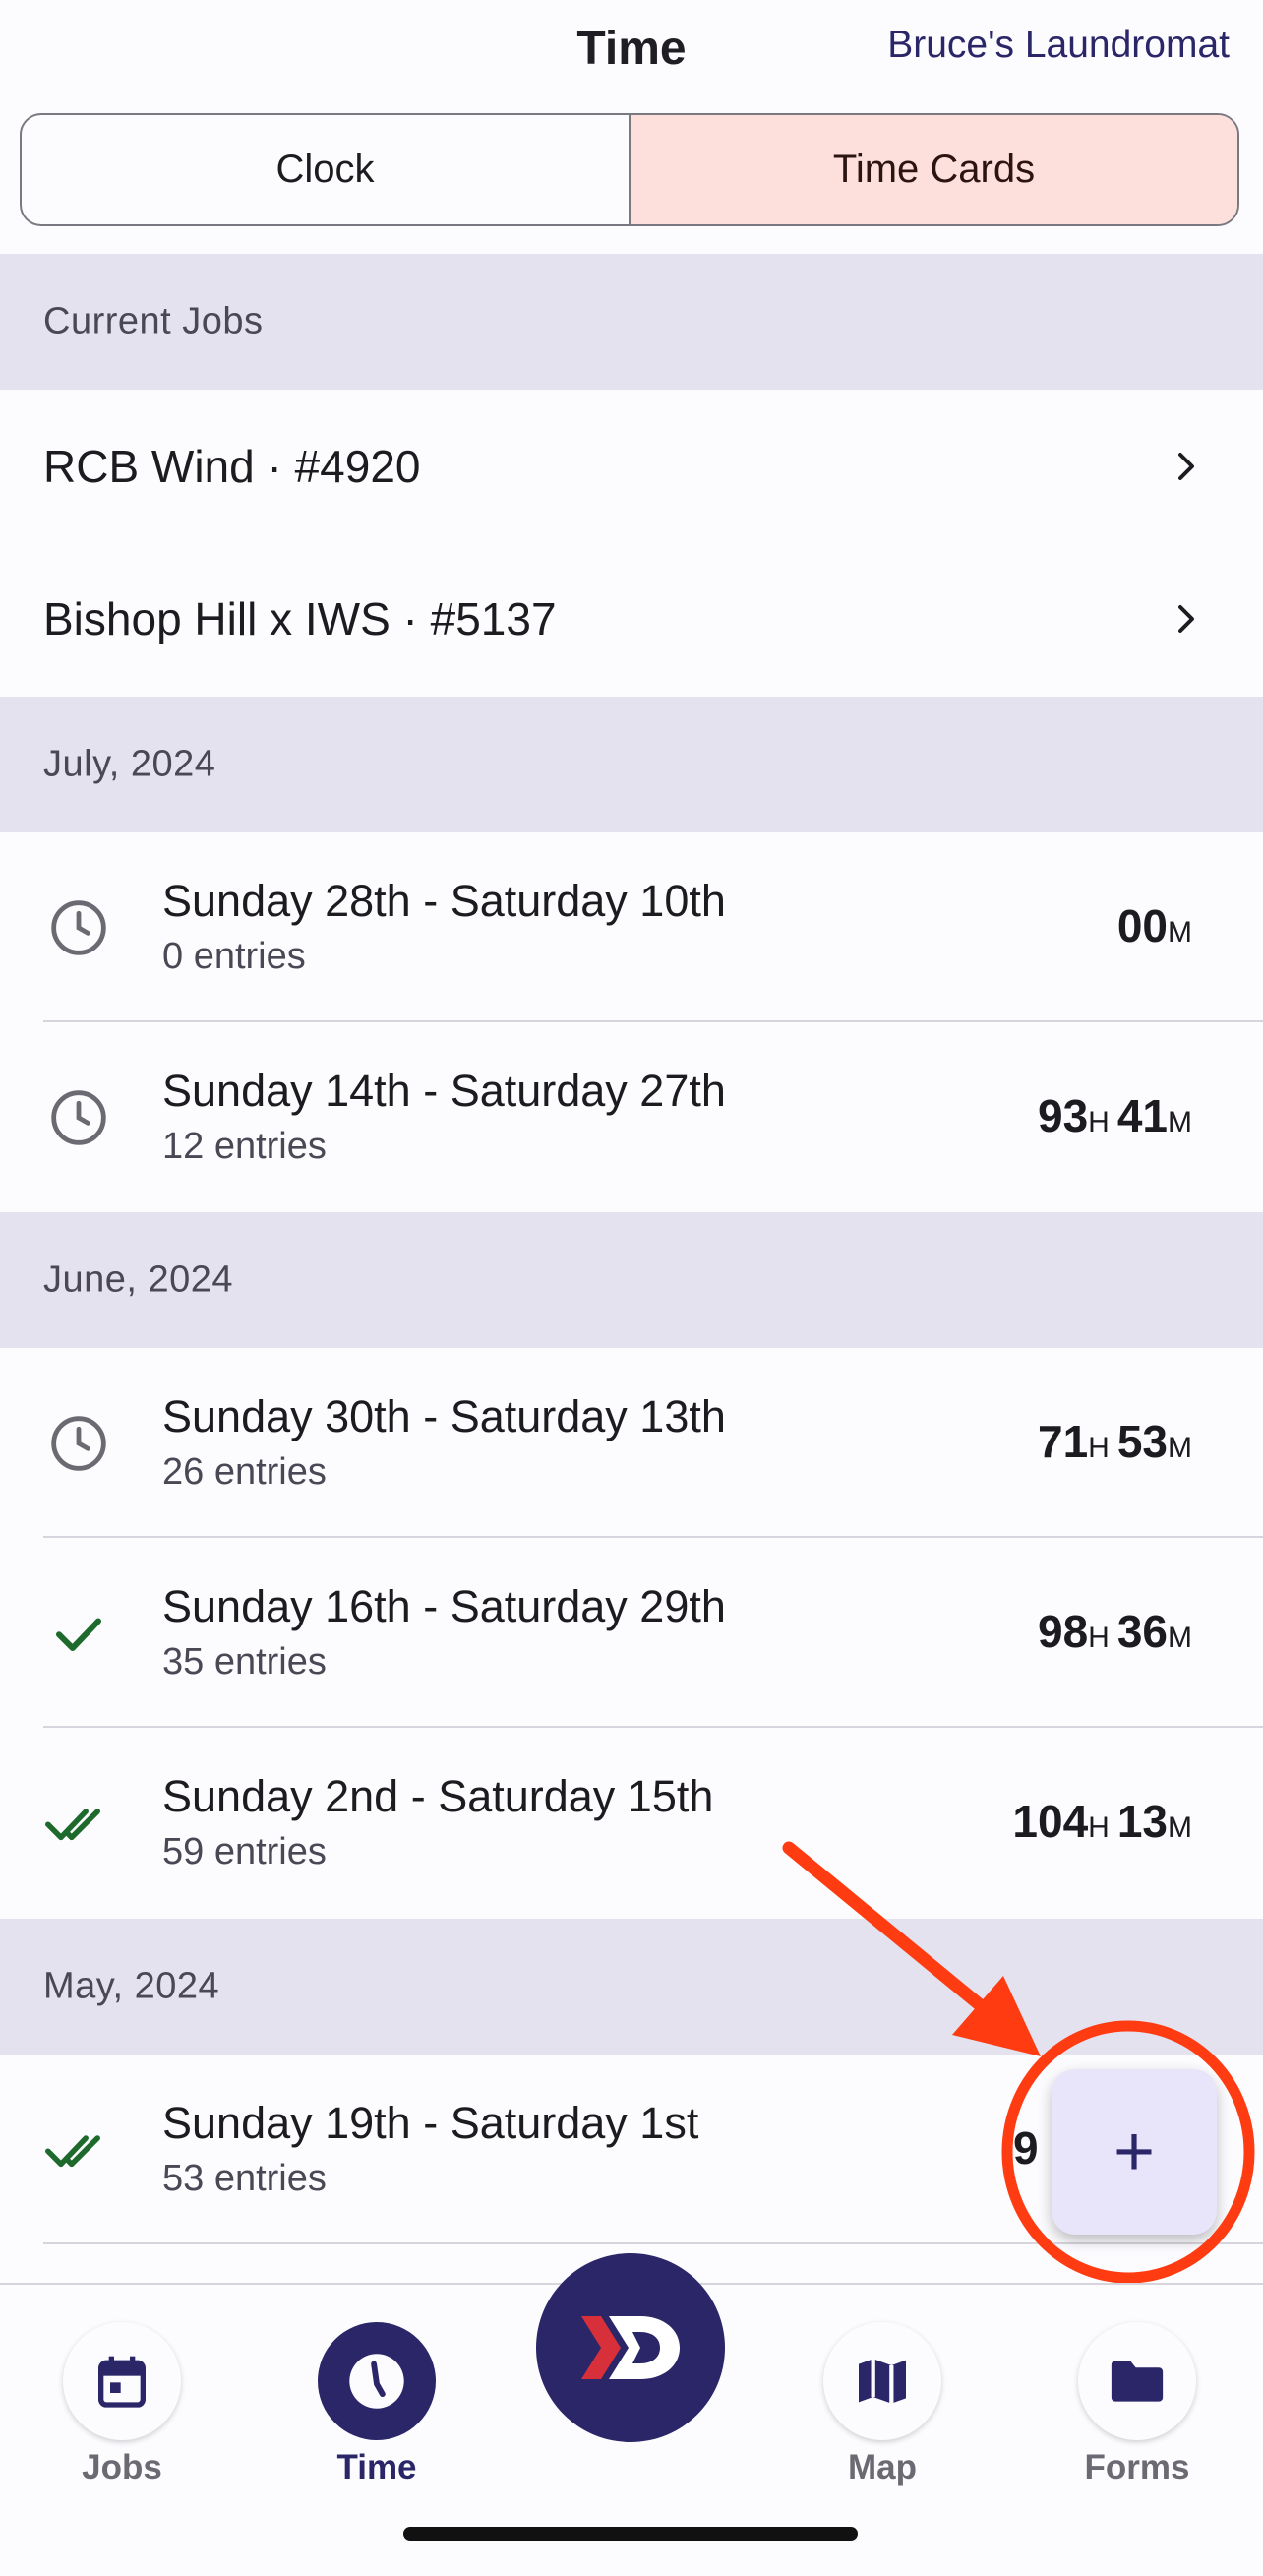  What do you see at coordinates (131, 1986) in the screenshot?
I see `section-title: May, 2024` at bounding box center [131, 1986].